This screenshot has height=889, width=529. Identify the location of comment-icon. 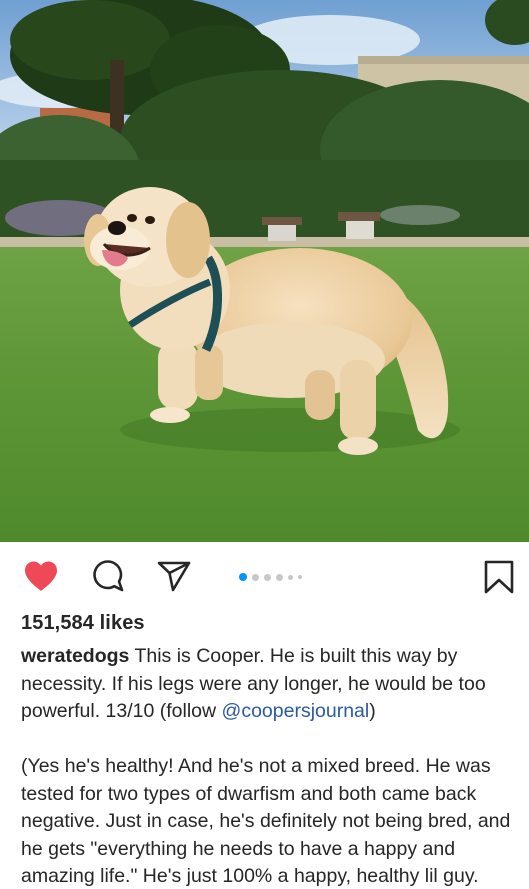
(108, 577).